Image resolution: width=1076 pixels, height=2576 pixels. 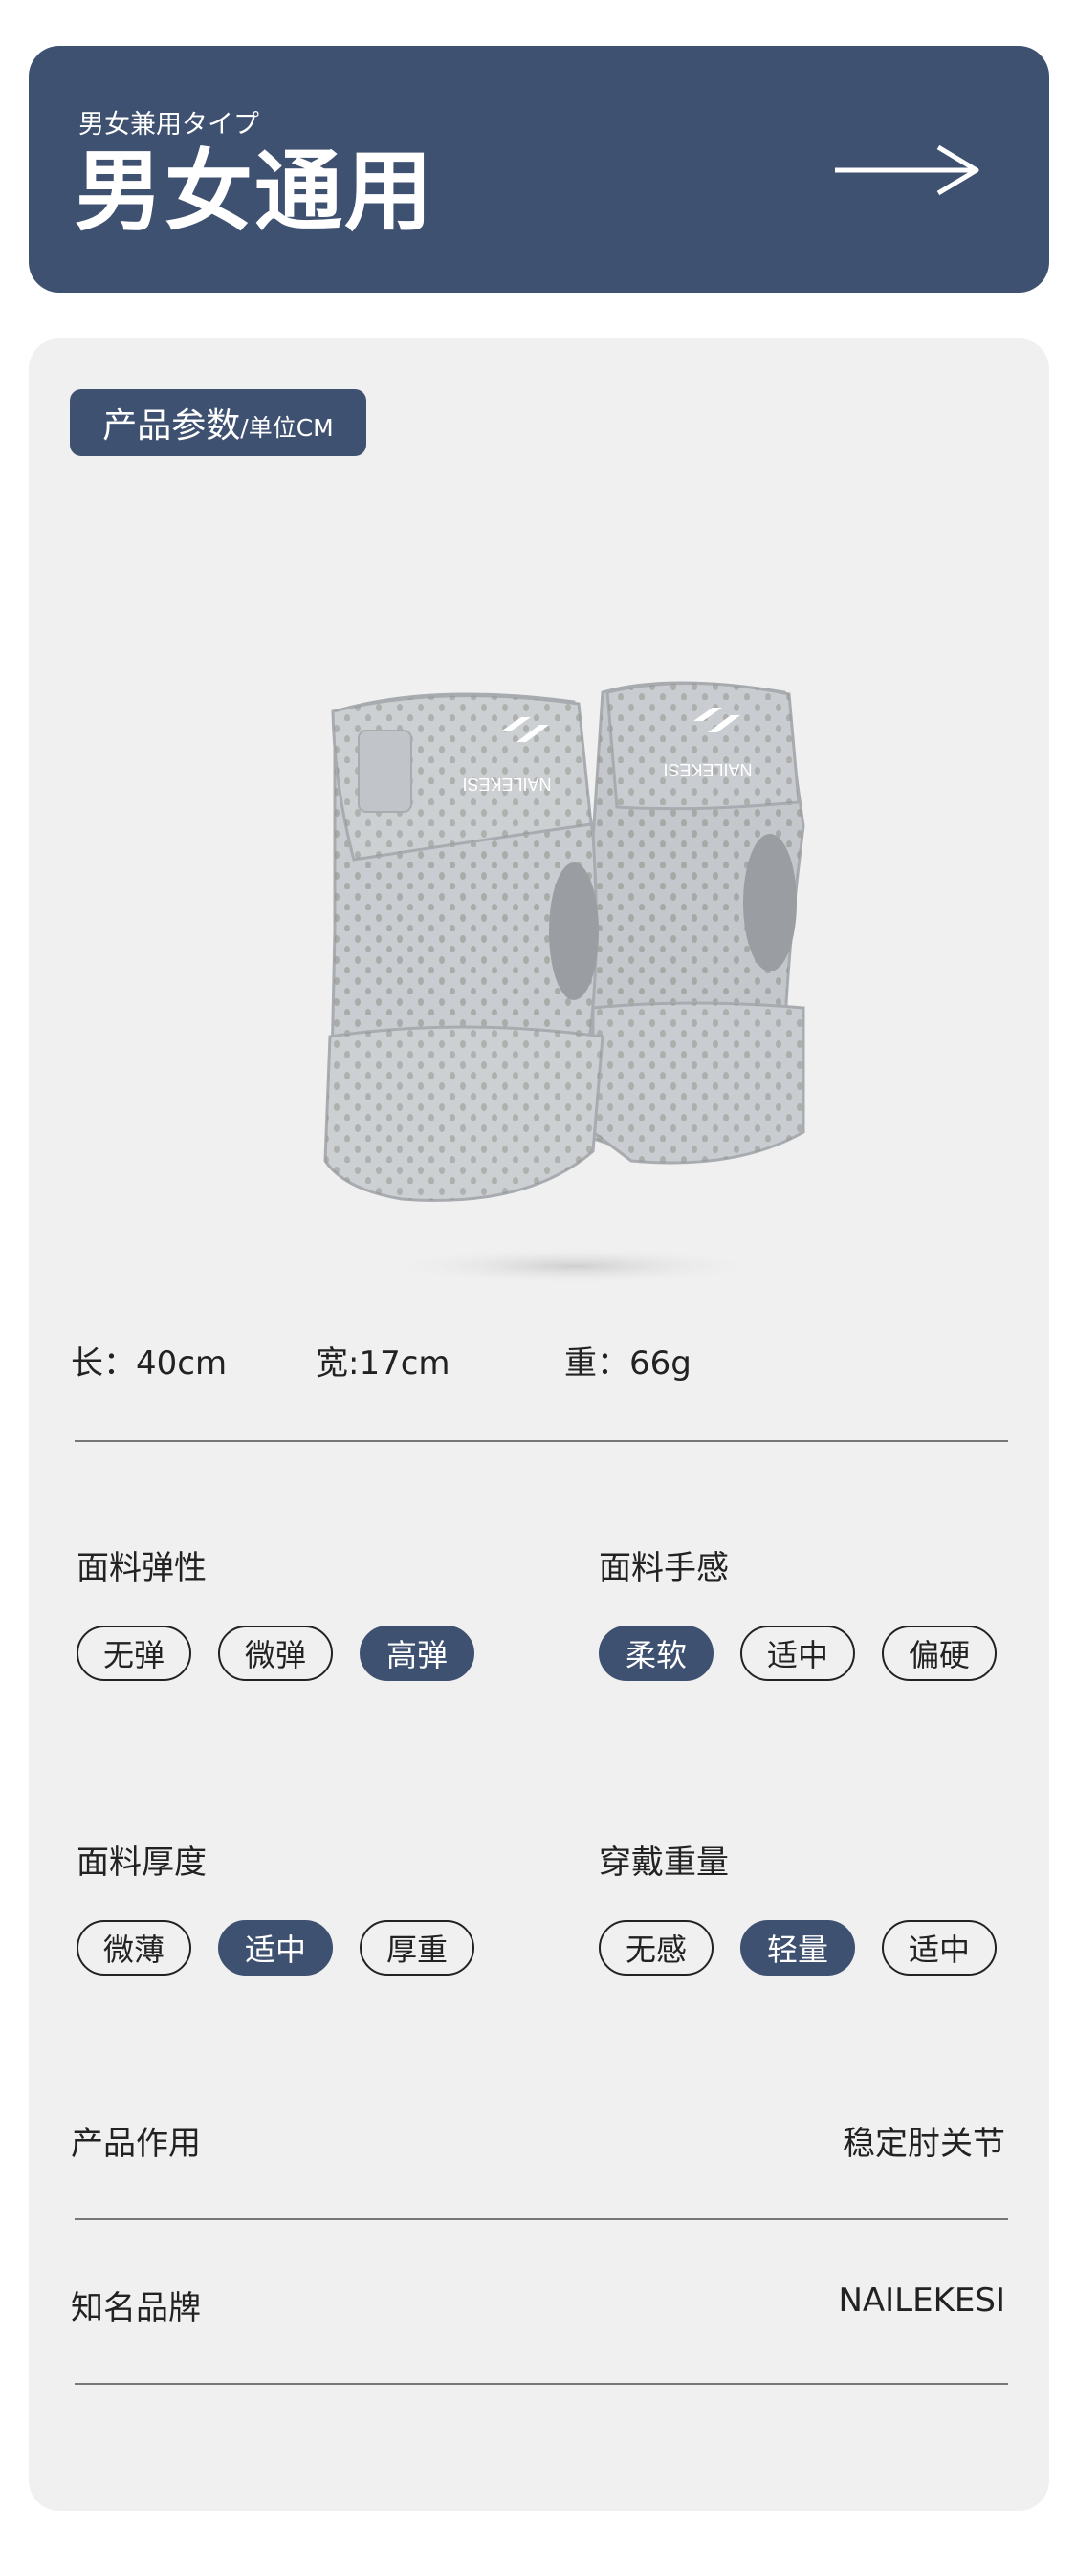 I want to click on thickness-label: 面料厚度, so click(x=142, y=1863).